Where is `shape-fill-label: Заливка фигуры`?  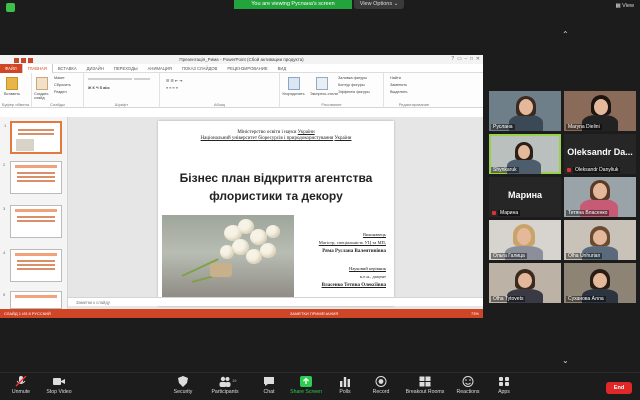
shape-fill-label: Заливка фигуры is located at coordinates (352, 78).